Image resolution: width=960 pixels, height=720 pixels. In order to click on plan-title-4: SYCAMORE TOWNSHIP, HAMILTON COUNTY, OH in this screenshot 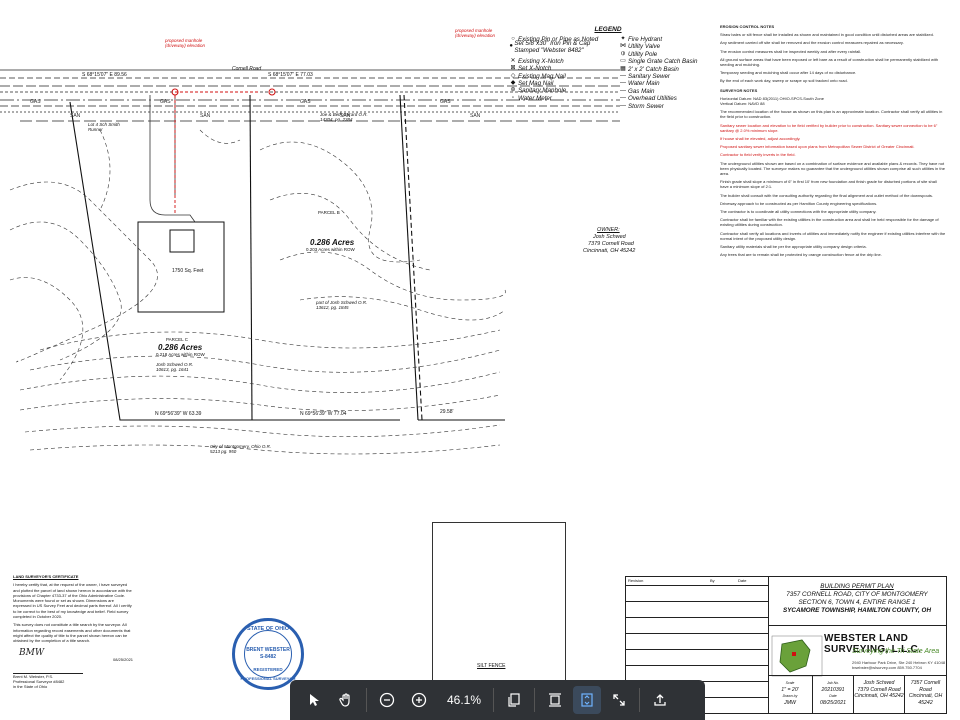, I will do `click(857, 610)`.